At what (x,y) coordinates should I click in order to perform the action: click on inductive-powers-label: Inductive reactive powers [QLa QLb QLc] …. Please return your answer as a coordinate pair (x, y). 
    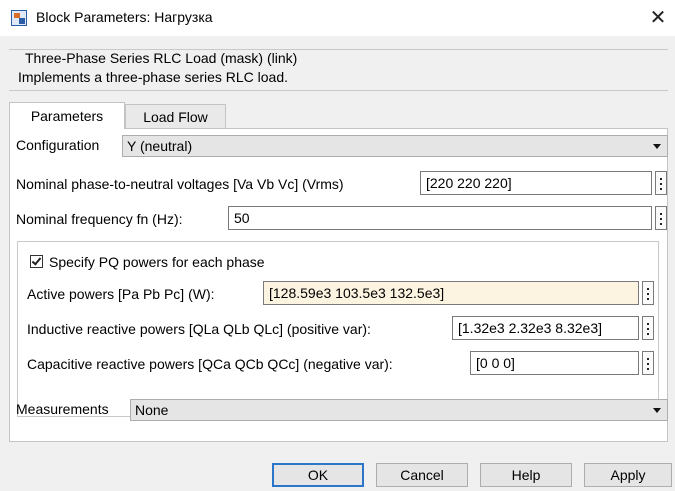
    Looking at the image, I should click on (199, 329).